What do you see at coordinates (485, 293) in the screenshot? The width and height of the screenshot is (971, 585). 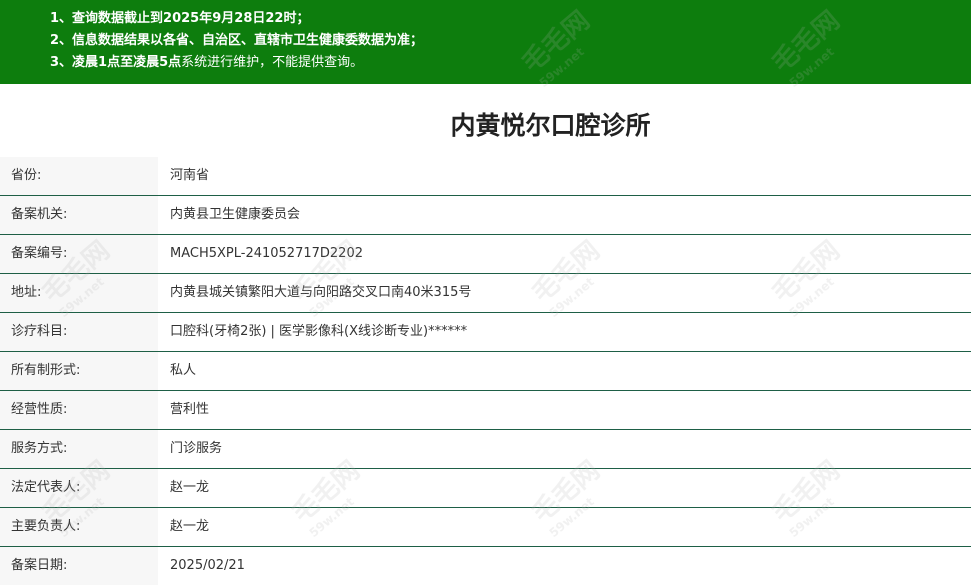 I see `table-row-address: 地址: 内黄县城关镇繁阳大道与向阳路交叉口南40米315号` at bounding box center [485, 293].